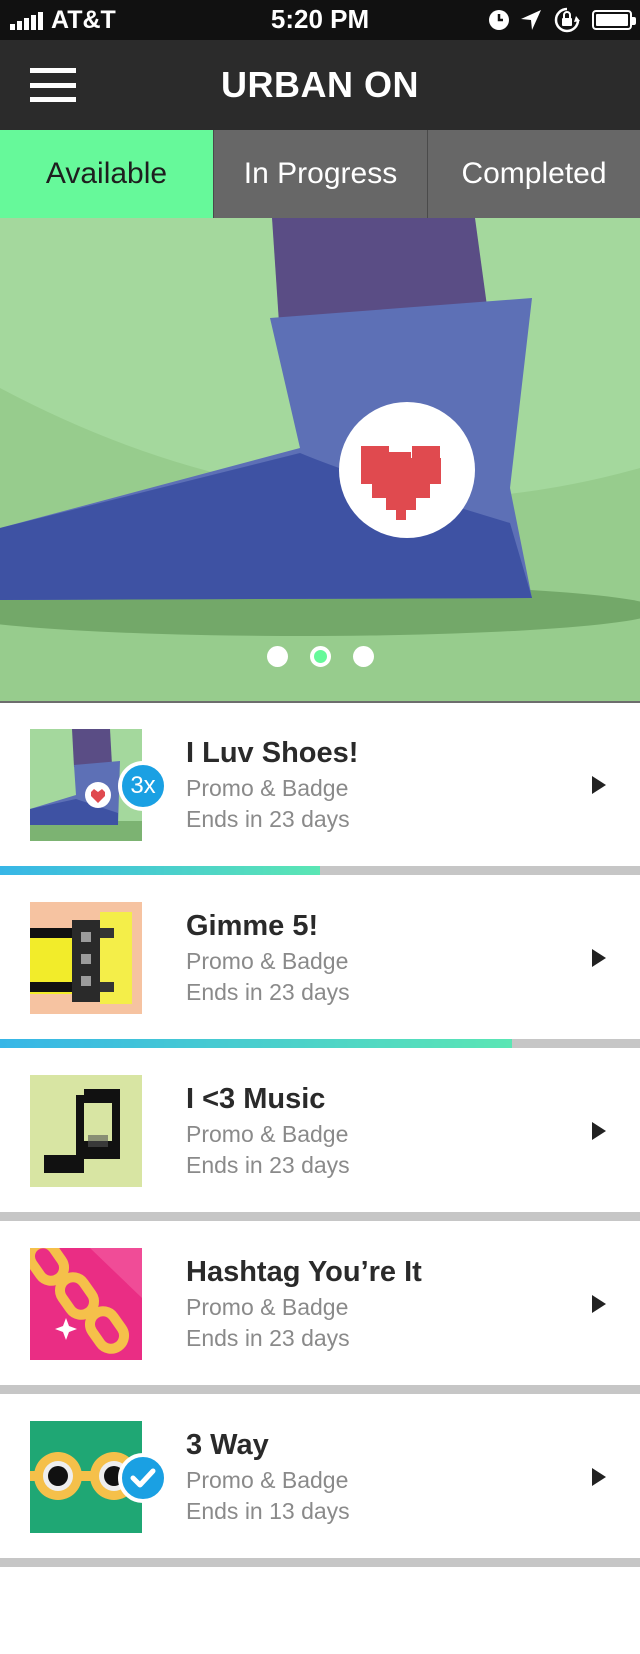 This screenshot has height=1654, width=640. I want to click on music-note-thumbnail, so click(86, 1131).